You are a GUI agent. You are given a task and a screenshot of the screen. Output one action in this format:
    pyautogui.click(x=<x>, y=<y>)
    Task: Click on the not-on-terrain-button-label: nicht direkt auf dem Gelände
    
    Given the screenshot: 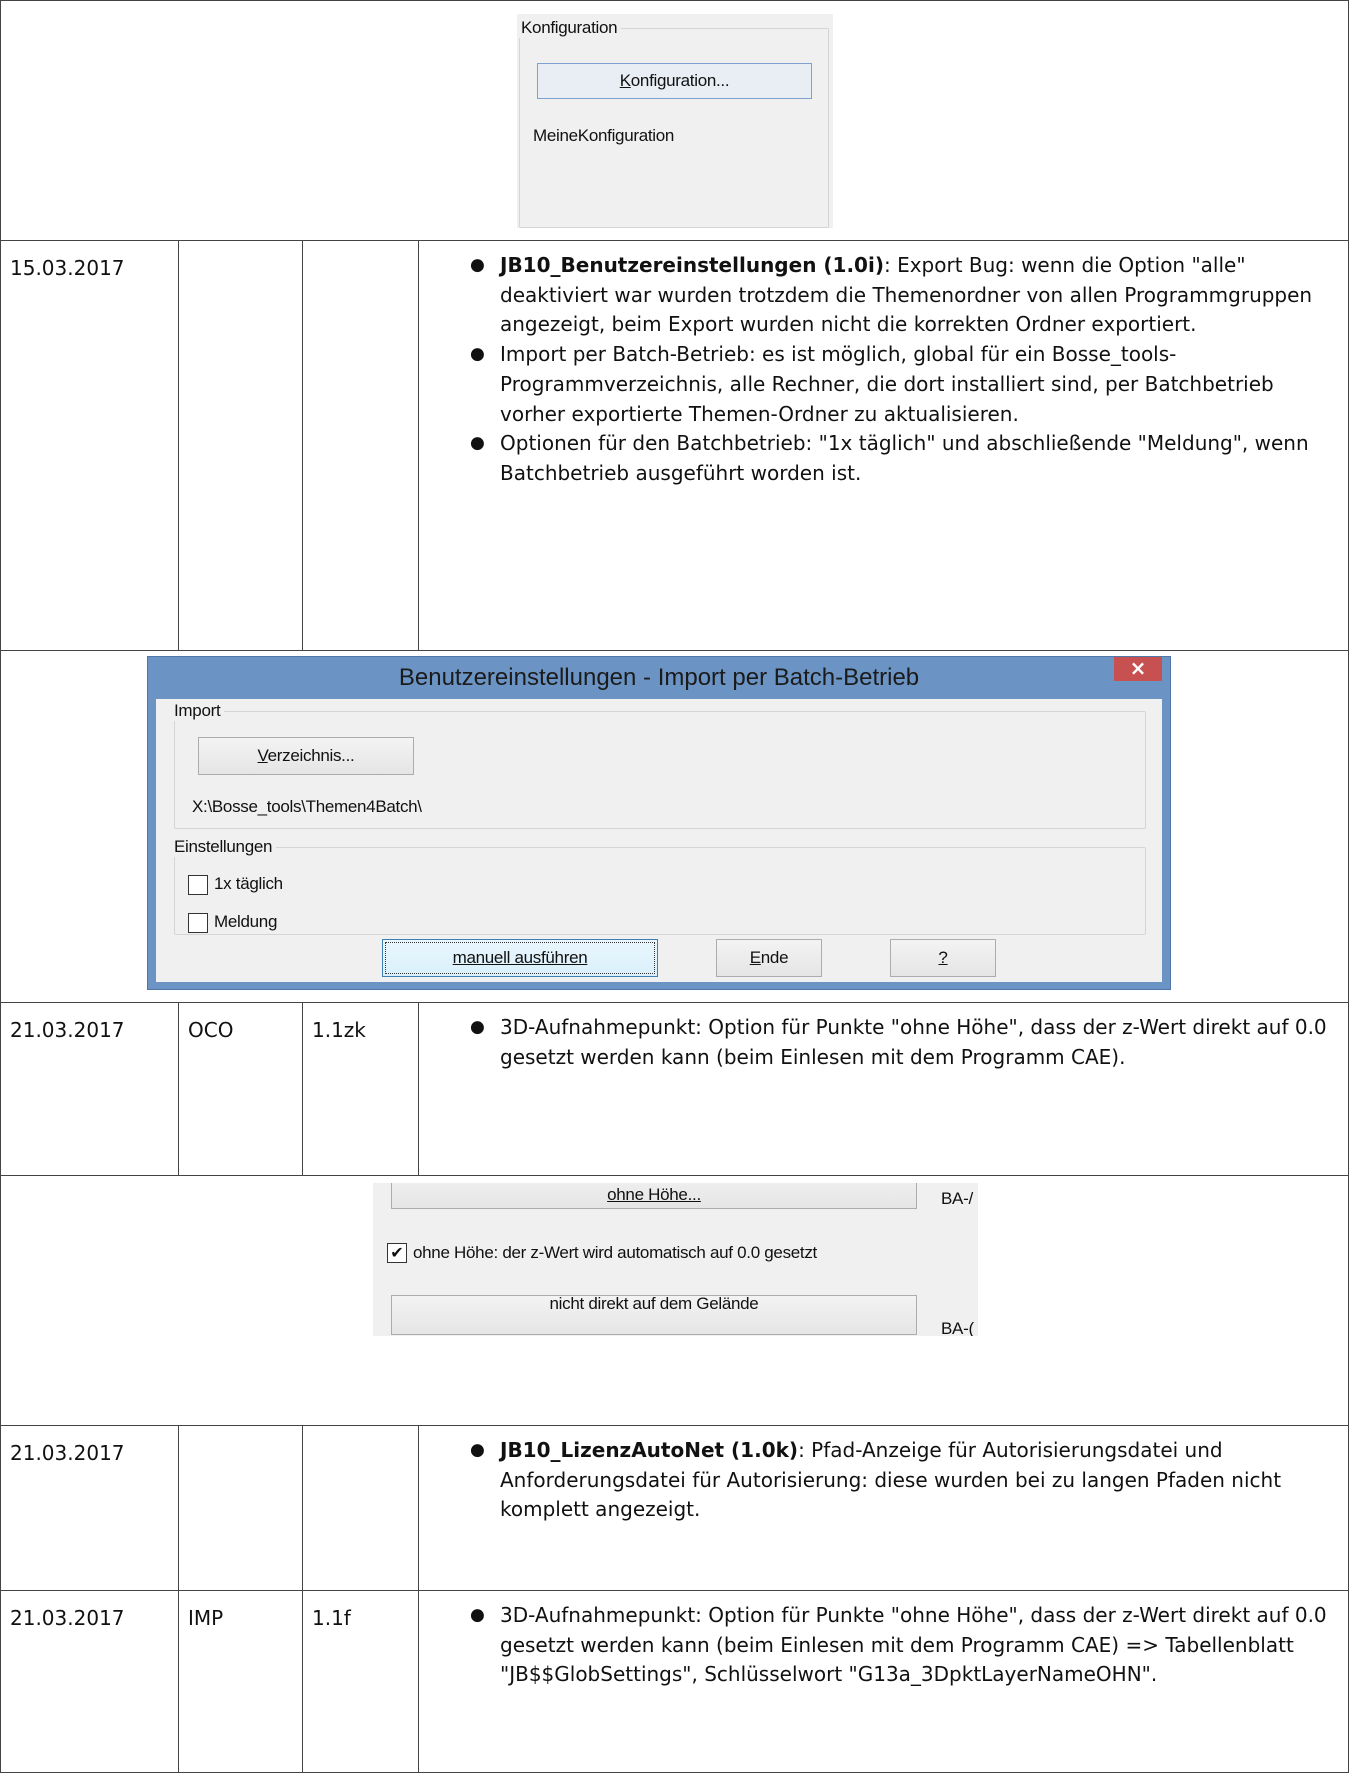 What is the action you would take?
    pyautogui.click(x=654, y=1303)
    